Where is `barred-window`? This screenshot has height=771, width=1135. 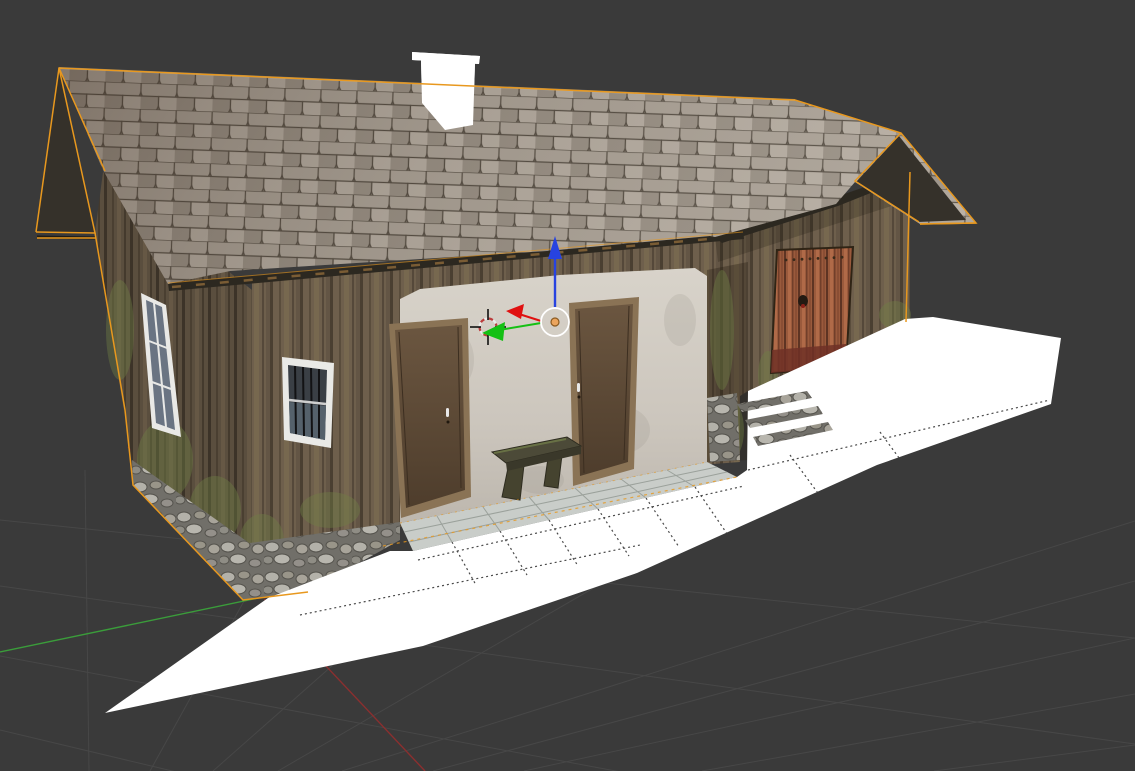 barred-window is located at coordinates (308, 402).